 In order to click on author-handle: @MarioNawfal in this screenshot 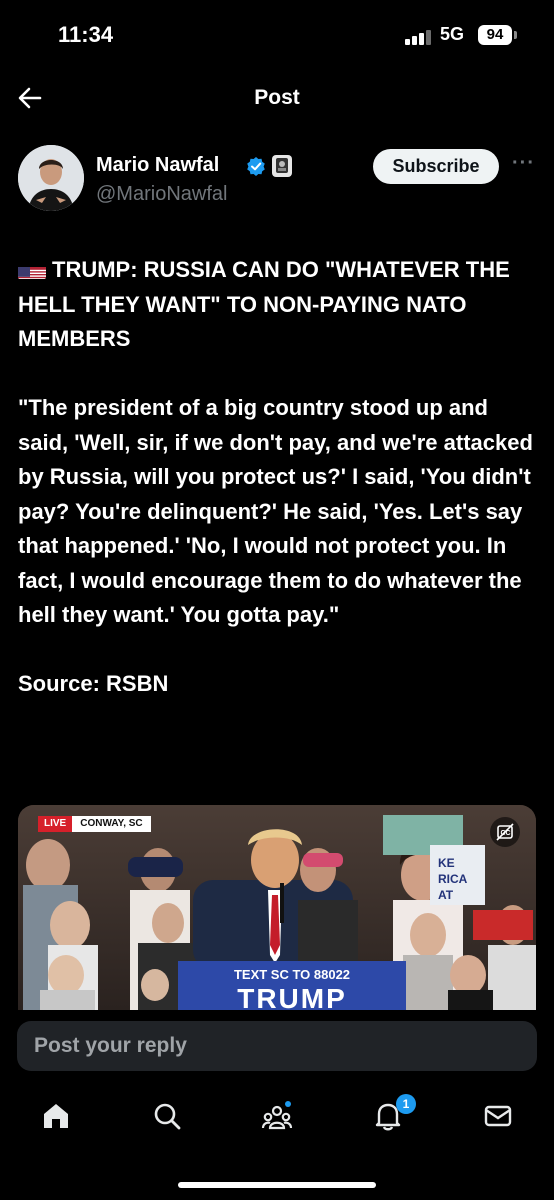, I will do `click(161, 194)`.